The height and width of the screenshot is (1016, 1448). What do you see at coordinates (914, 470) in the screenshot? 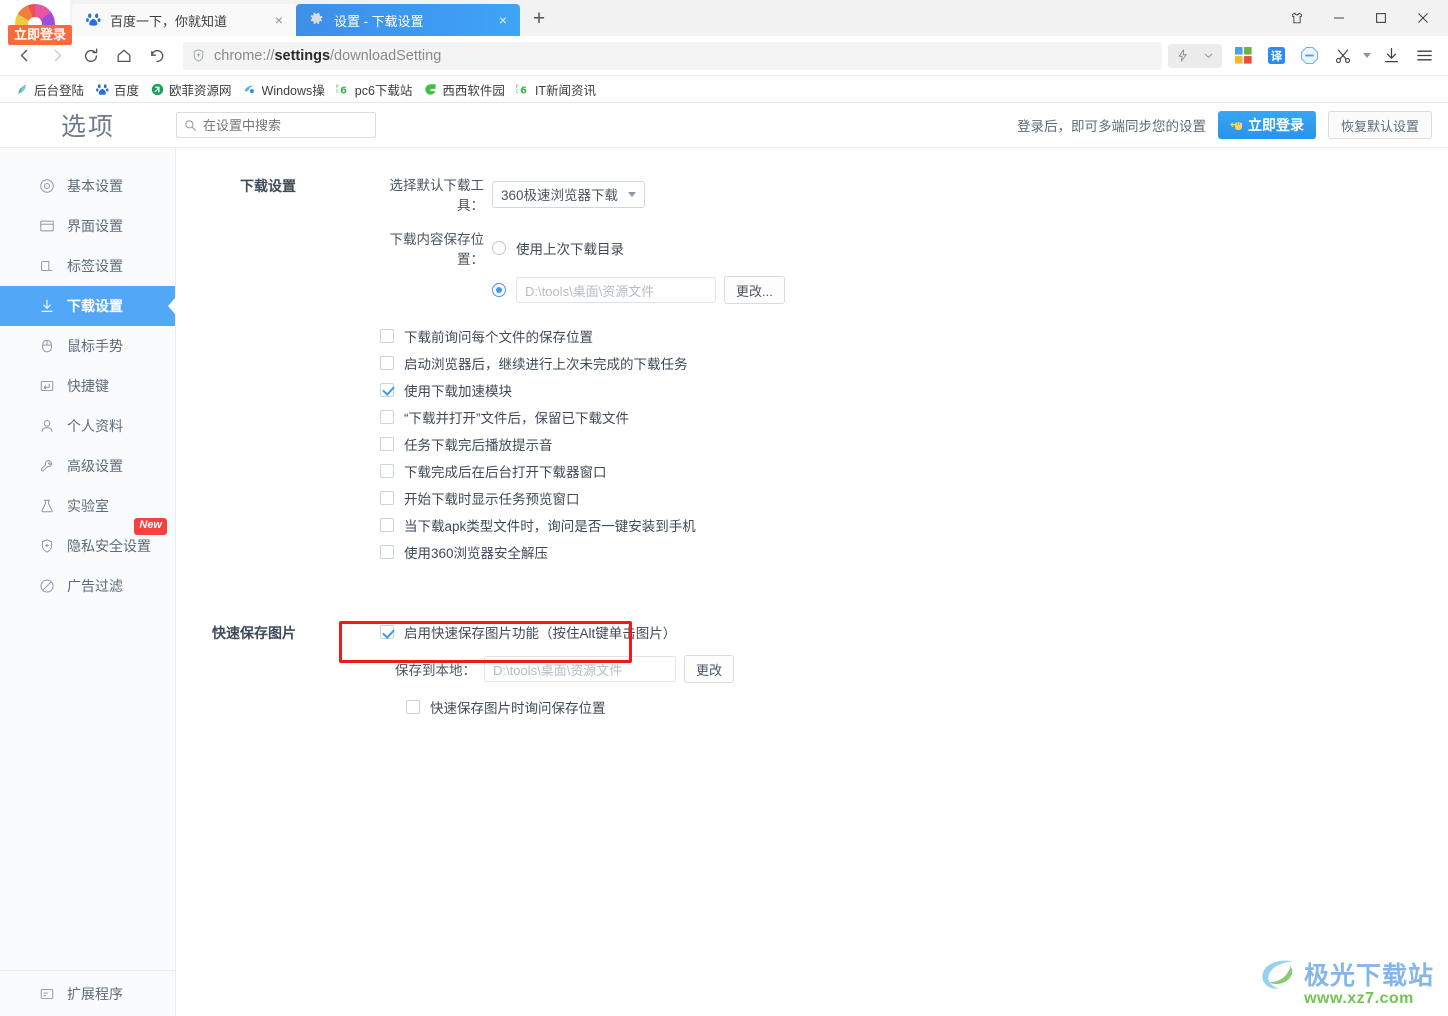
I see `checkbox-row: 下载完成后在后台打开下载器窗口` at bounding box center [914, 470].